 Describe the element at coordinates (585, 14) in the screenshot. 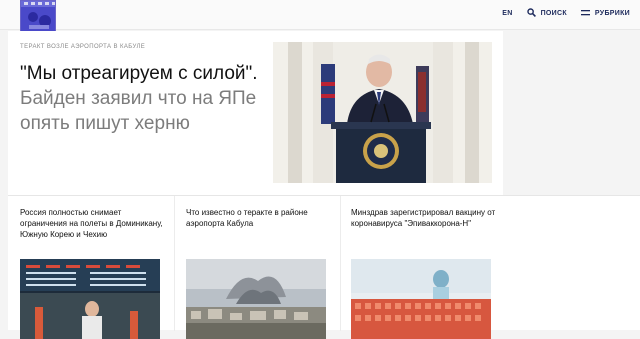

I see `menu-icon` at that location.